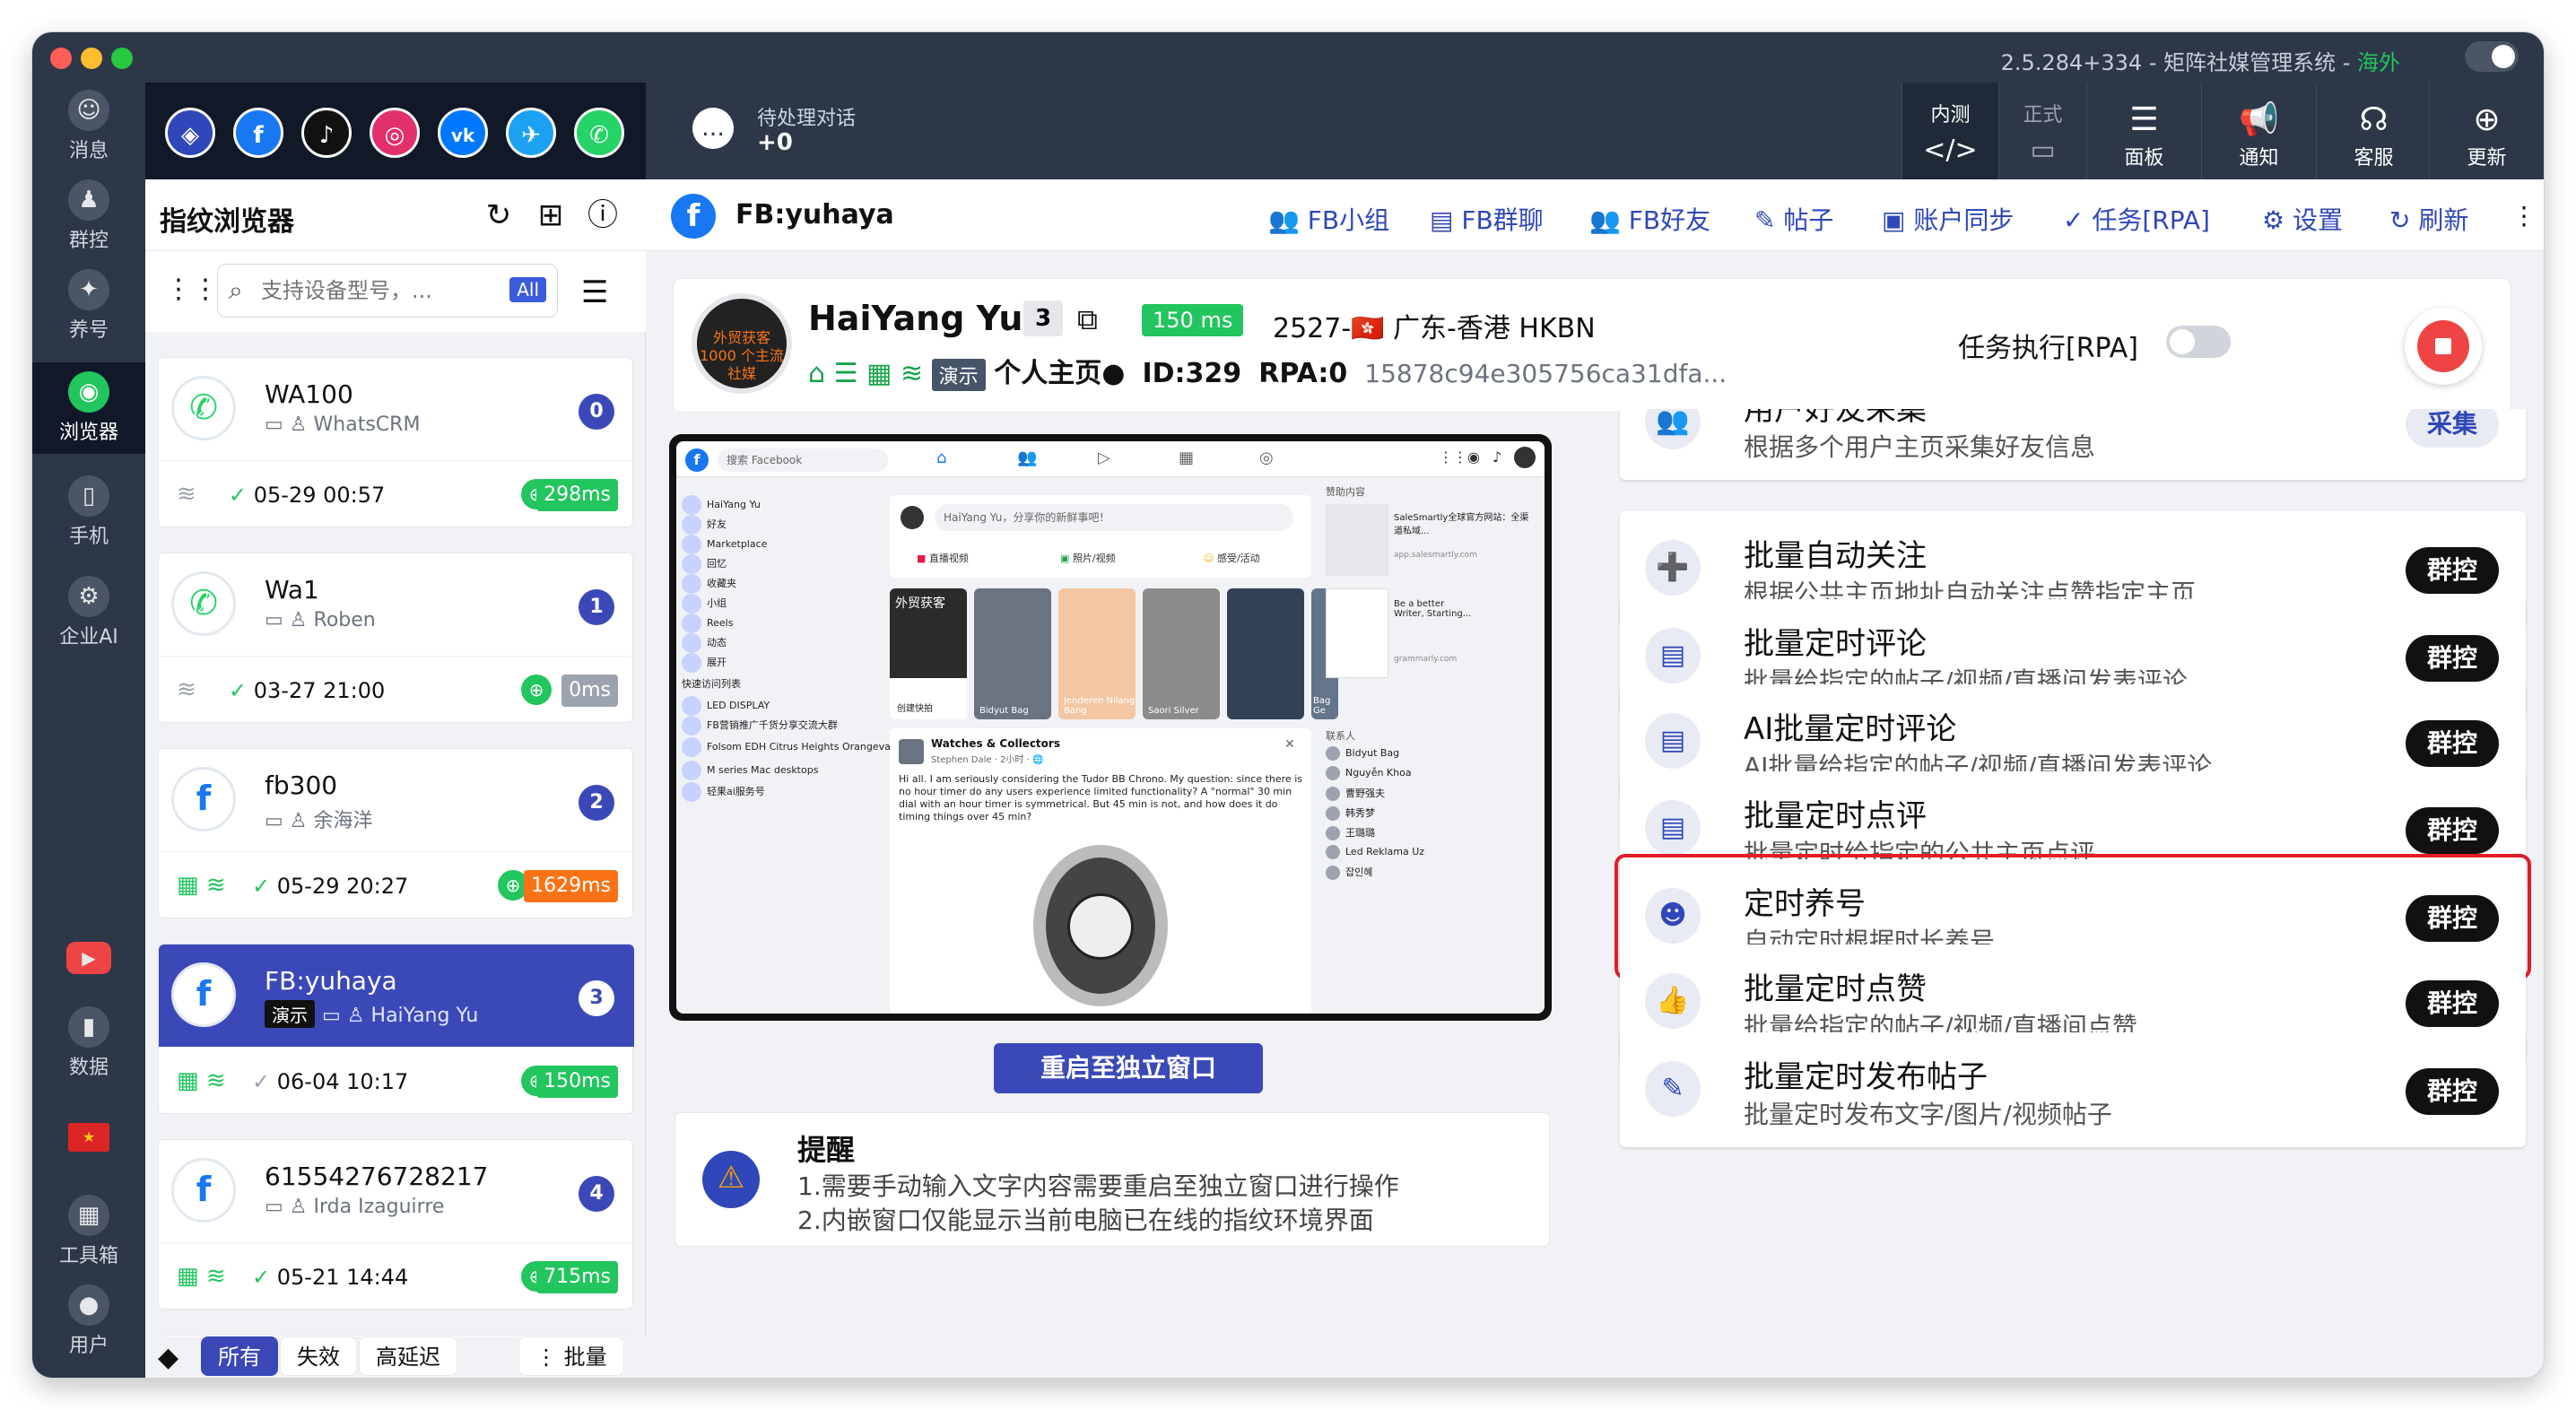 This screenshot has height=1410, width=2576. What do you see at coordinates (928, 653) in the screenshot?
I see `story-create: 外贸获客 创建快拍` at bounding box center [928, 653].